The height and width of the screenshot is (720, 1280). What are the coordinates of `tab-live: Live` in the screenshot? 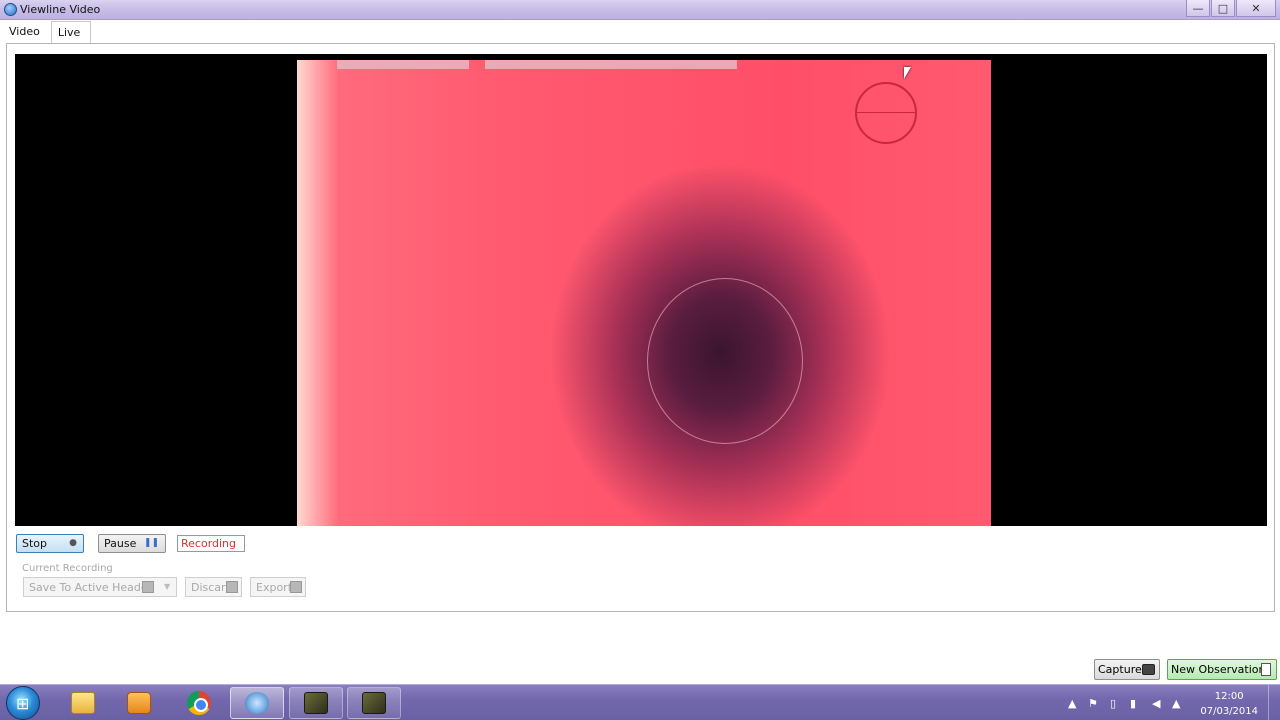 It's located at (71, 32).